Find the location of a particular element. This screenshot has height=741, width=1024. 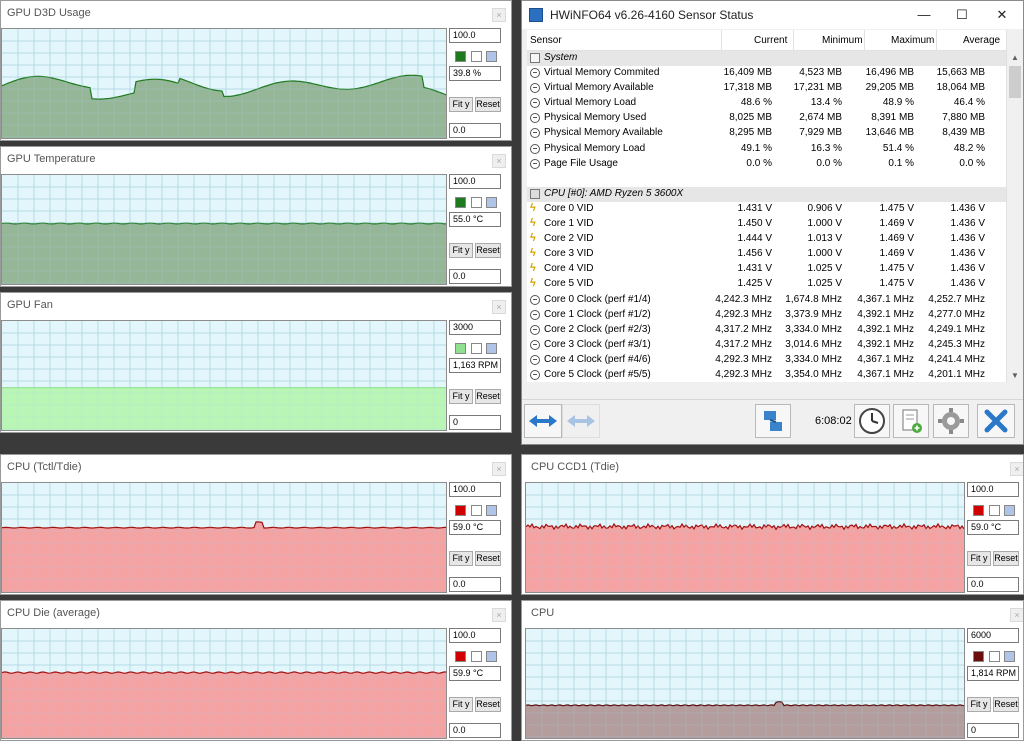

title-bar: HWiNFO64 v6.26-4160 Sensor Status — ☐ ✕ is located at coordinates (772, 15).